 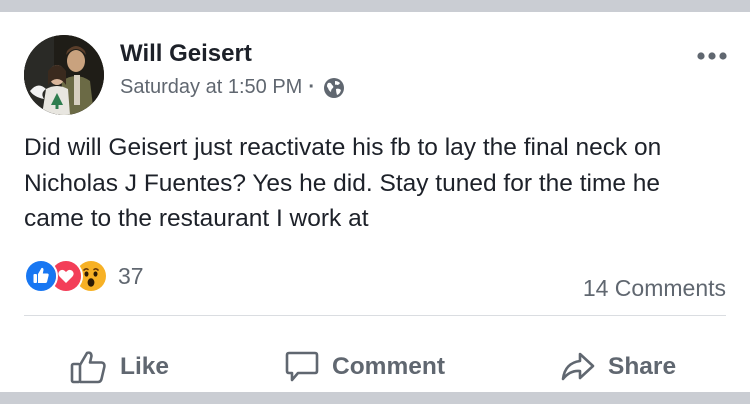 What do you see at coordinates (186, 54) in the screenshot?
I see `author-name: Will Geisert` at bounding box center [186, 54].